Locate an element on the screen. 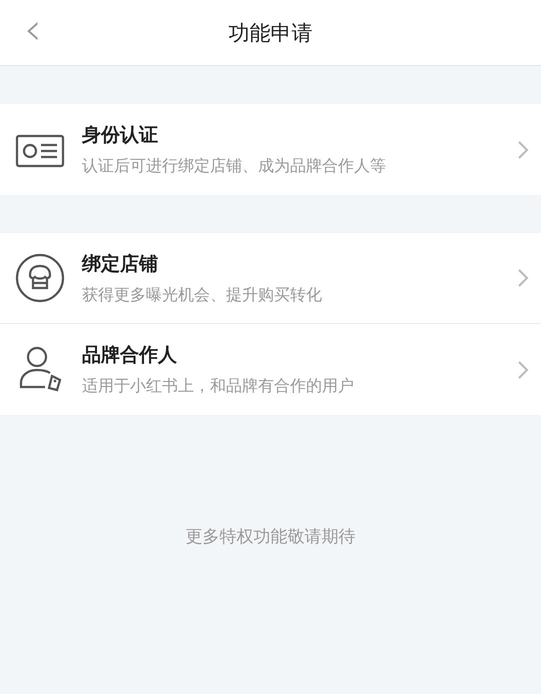  shop-icon is located at coordinates (40, 278).